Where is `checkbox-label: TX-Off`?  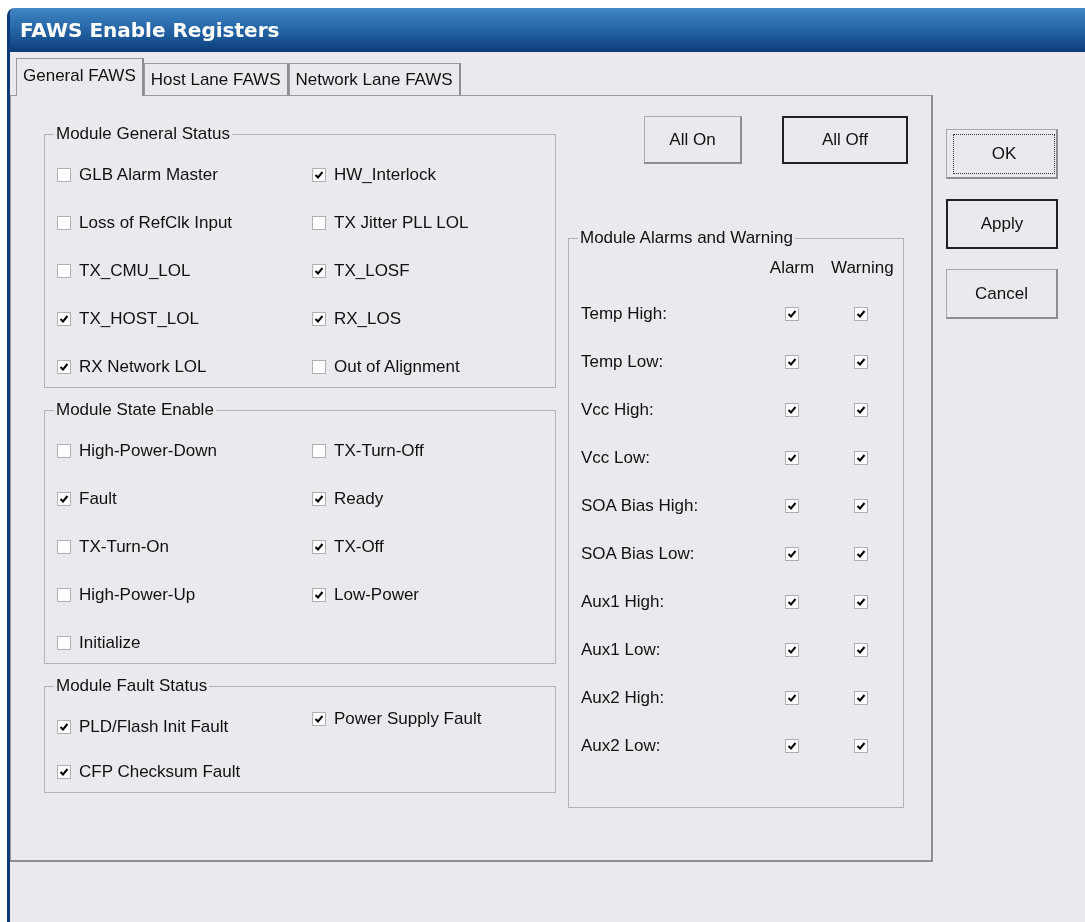 checkbox-label: TX-Off is located at coordinates (359, 546).